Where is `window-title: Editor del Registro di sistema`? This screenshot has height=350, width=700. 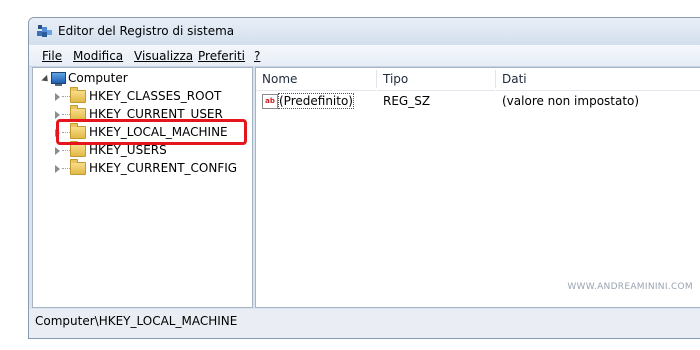 window-title: Editor del Registro di sistema is located at coordinates (146, 31).